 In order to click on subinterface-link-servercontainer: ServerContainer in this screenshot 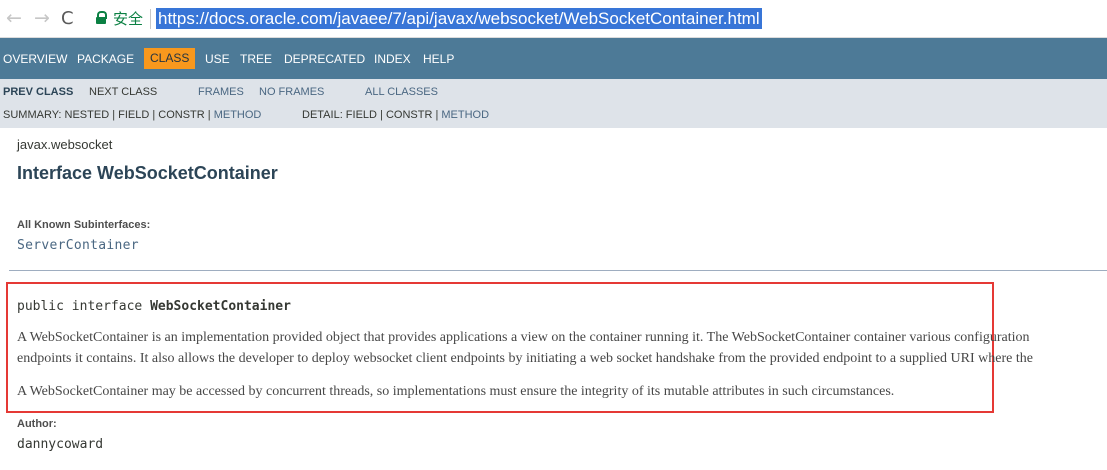, I will do `click(78, 245)`.